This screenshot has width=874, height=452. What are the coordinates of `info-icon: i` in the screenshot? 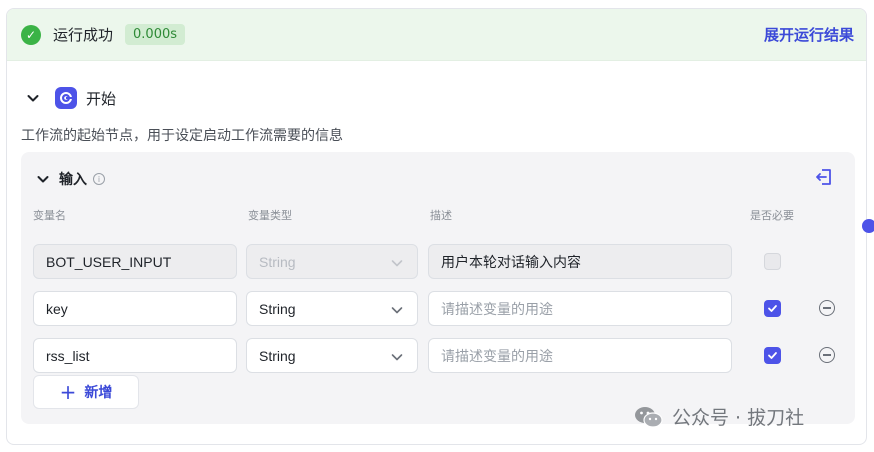 It's located at (99, 179).